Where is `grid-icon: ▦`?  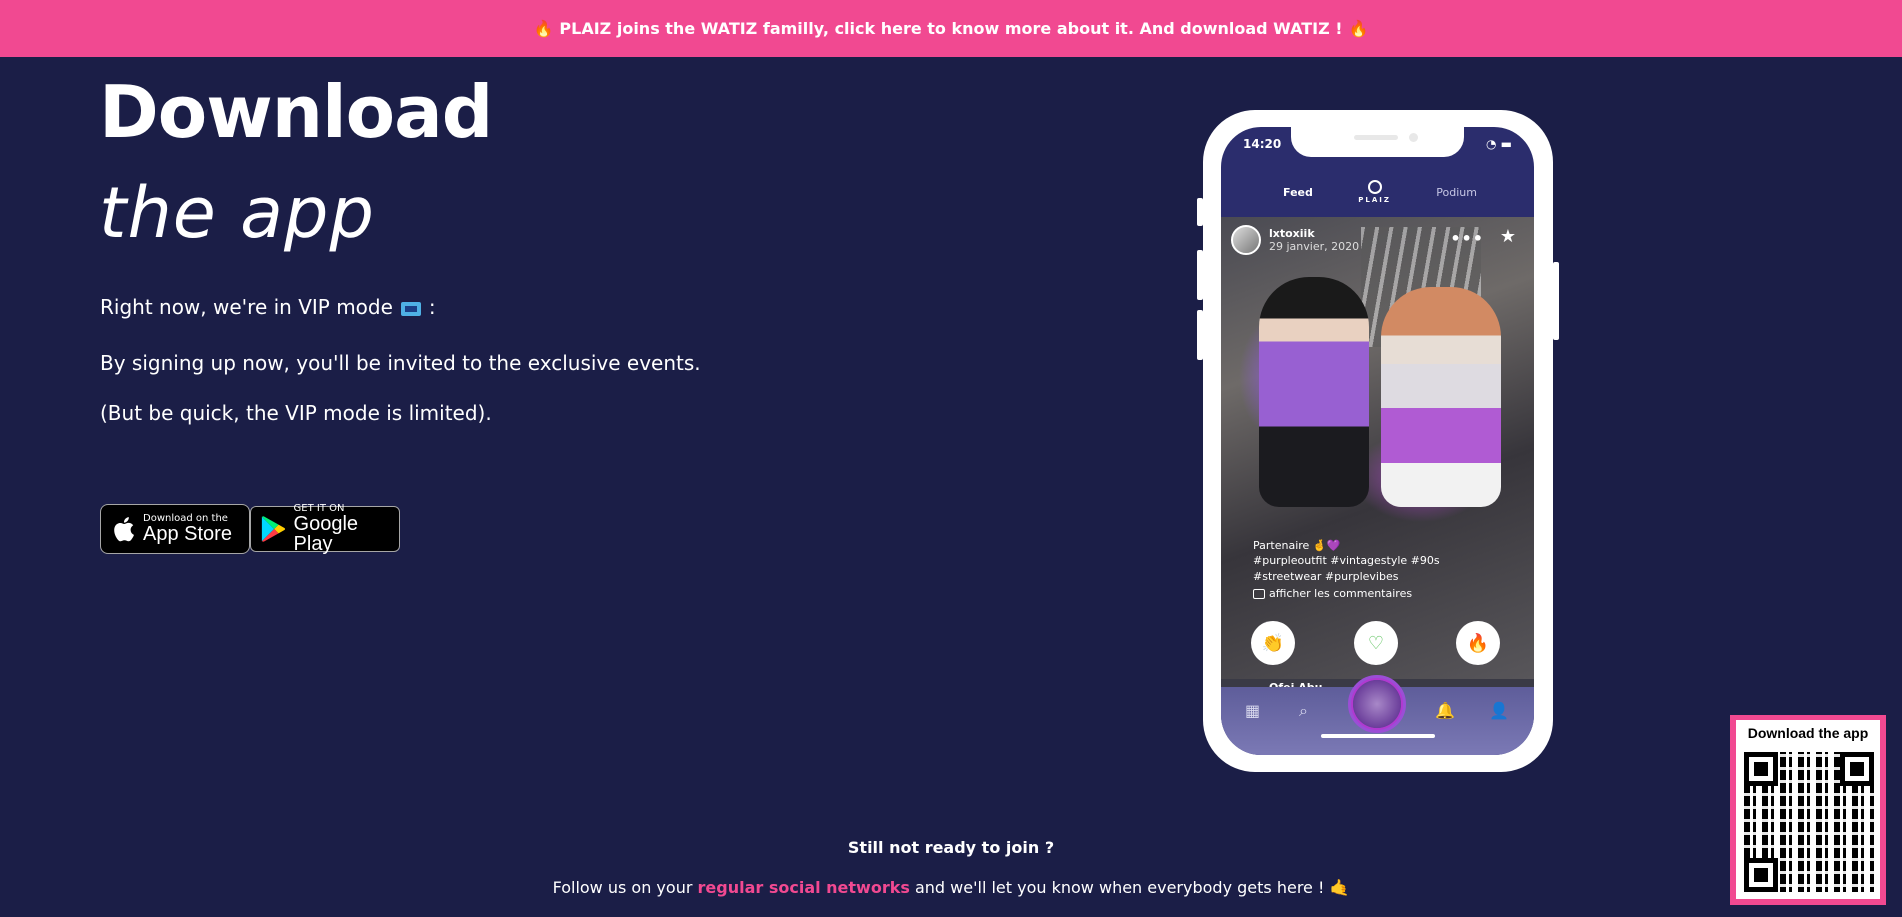 grid-icon: ▦ is located at coordinates (1253, 710).